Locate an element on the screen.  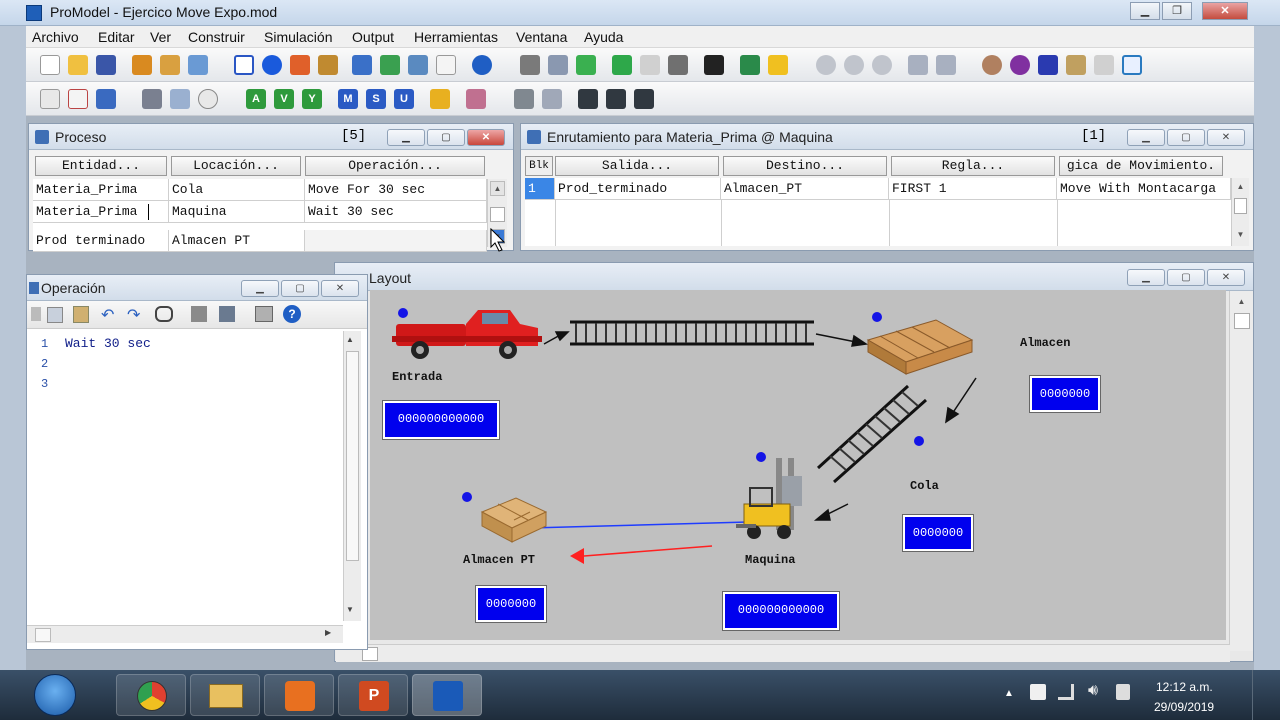
menu-editar: Editar is located at coordinates (116, 37).